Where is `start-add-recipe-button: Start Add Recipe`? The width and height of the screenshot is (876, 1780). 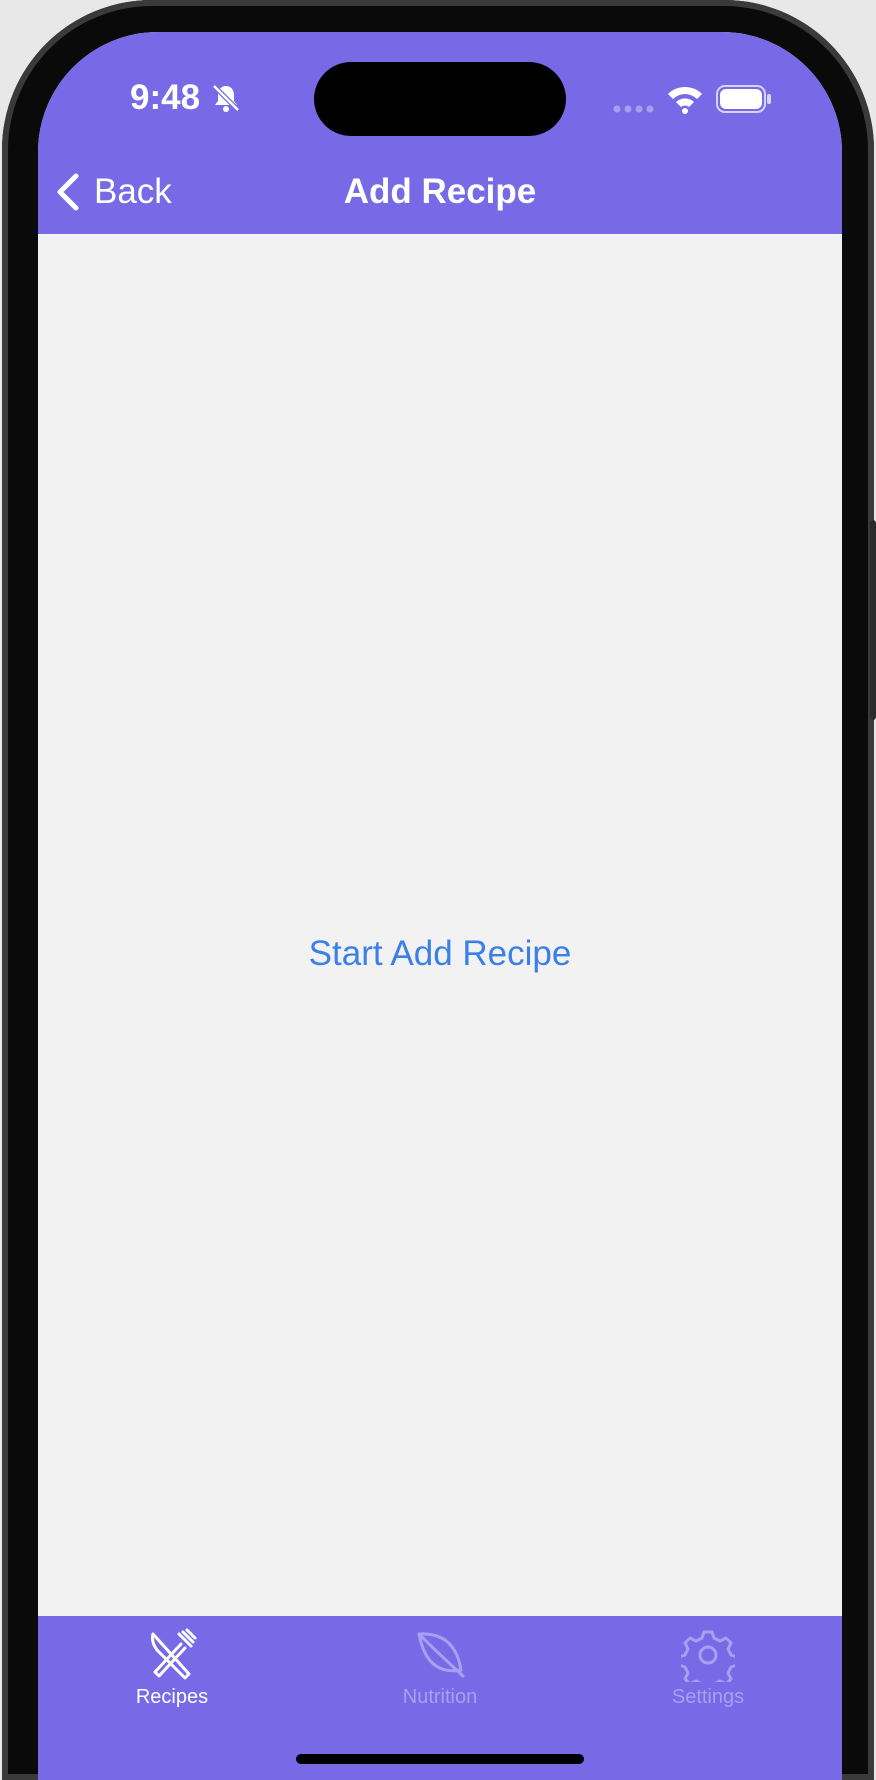 start-add-recipe-button: Start Add Recipe is located at coordinates (440, 954).